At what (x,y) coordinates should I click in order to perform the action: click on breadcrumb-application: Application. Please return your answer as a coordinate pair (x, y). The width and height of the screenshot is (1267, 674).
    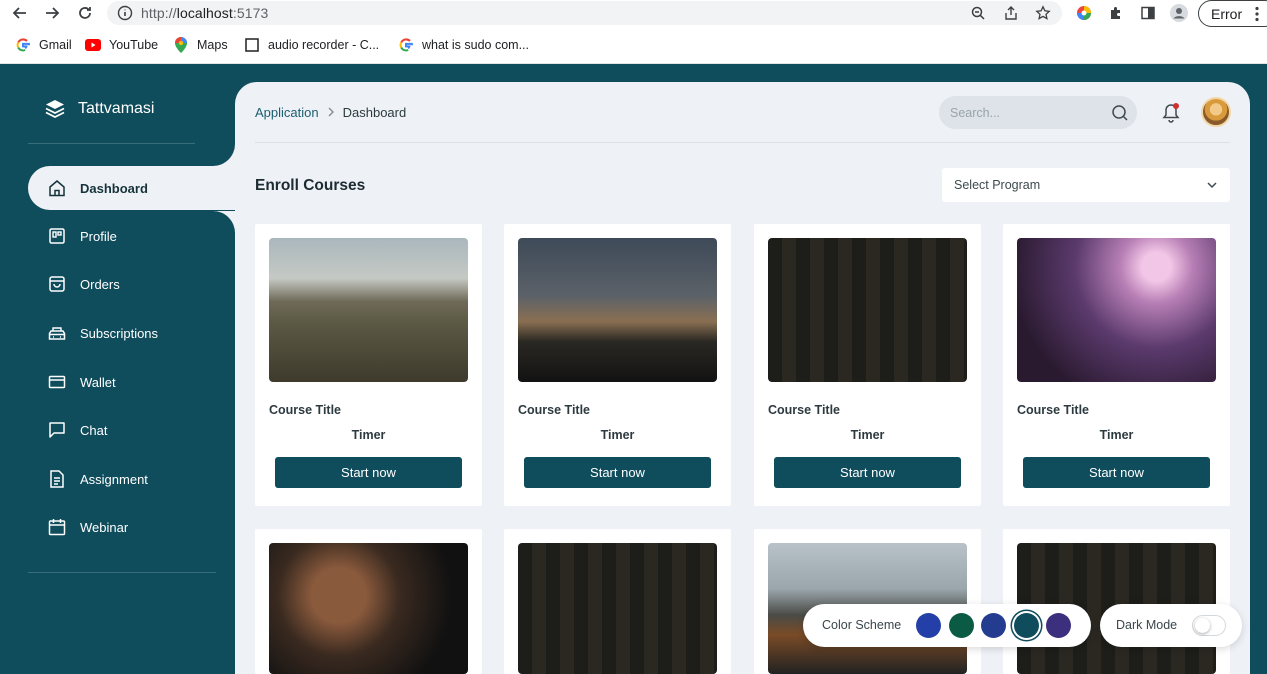
    Looking at the image, I should click on (287, 112).